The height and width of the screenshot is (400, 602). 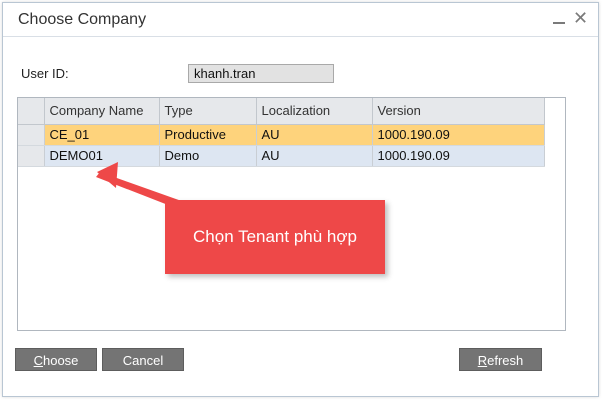 What do you see at coordinates (261, 73) in the screenshot?
I see `user-id-field: khanh.tran` at bounding box center [261, 73].